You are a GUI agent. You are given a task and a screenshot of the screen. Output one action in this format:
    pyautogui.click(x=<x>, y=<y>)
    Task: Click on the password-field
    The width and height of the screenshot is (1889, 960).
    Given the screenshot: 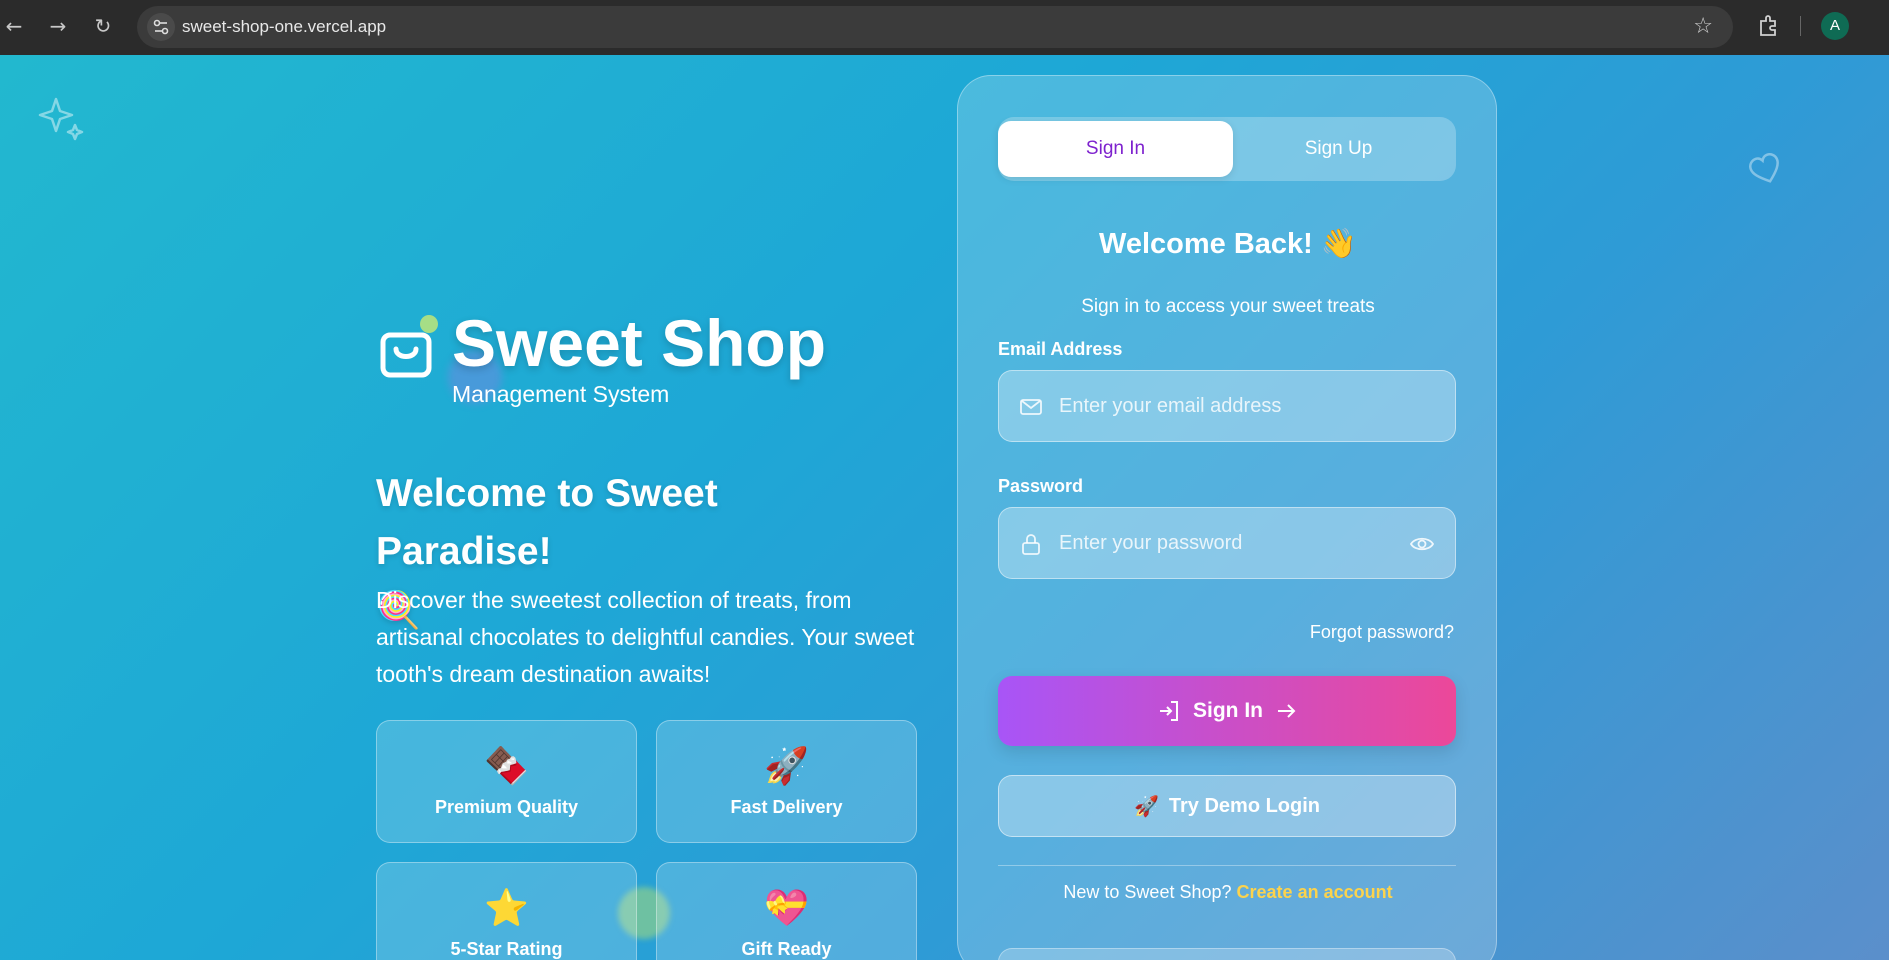 What is the action you would take?
    pyautogui.click(x=1227, y=543)
    